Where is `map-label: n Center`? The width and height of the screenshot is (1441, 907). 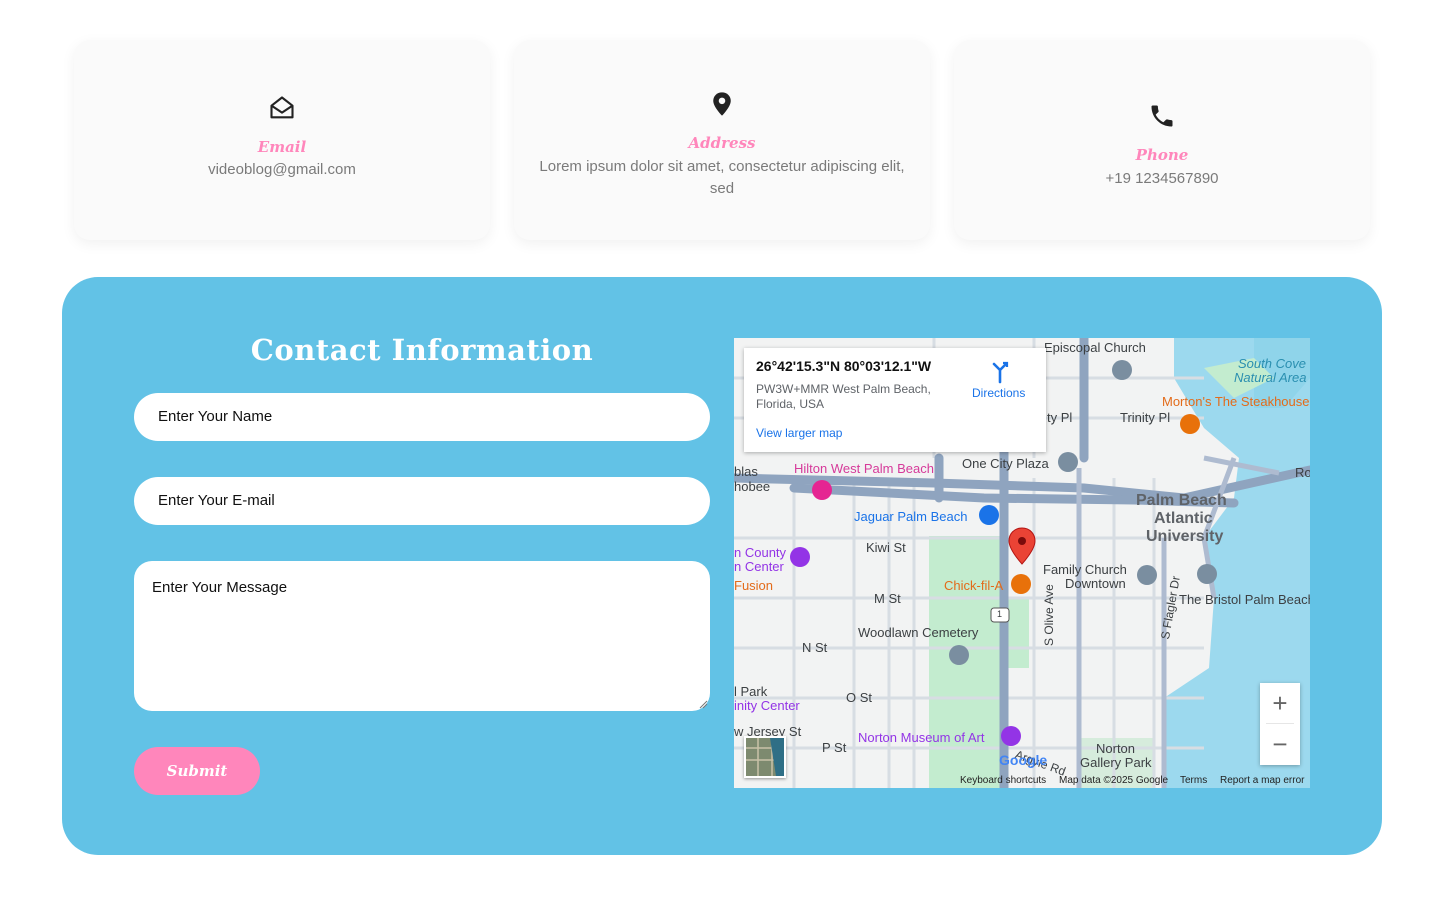 map-label: n Center is located at coordinates (759, 566).